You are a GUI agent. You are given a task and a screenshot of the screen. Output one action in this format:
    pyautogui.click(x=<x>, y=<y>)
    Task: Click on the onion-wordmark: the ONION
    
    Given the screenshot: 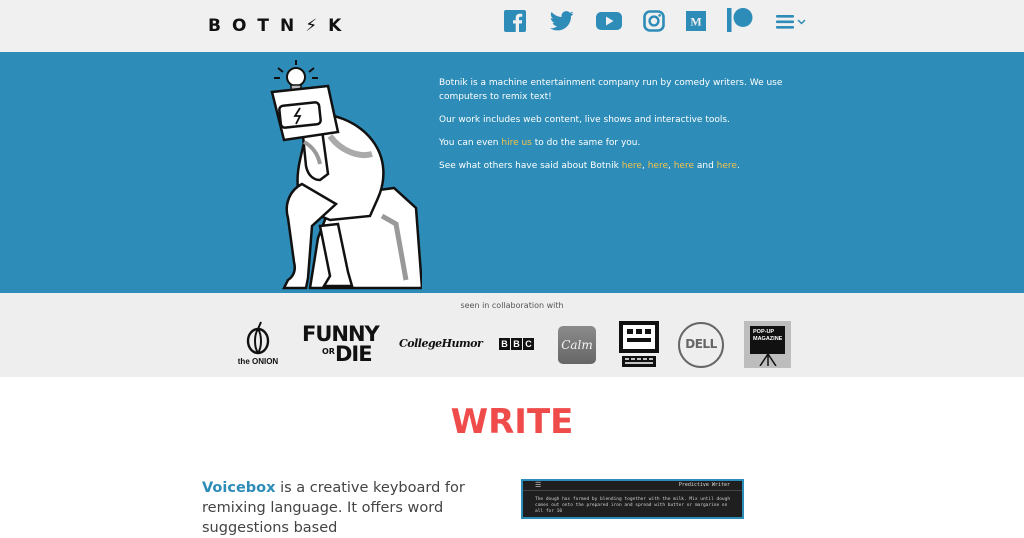 What is the action you would take?
    pyautogui.click(x=258, y=361)
    